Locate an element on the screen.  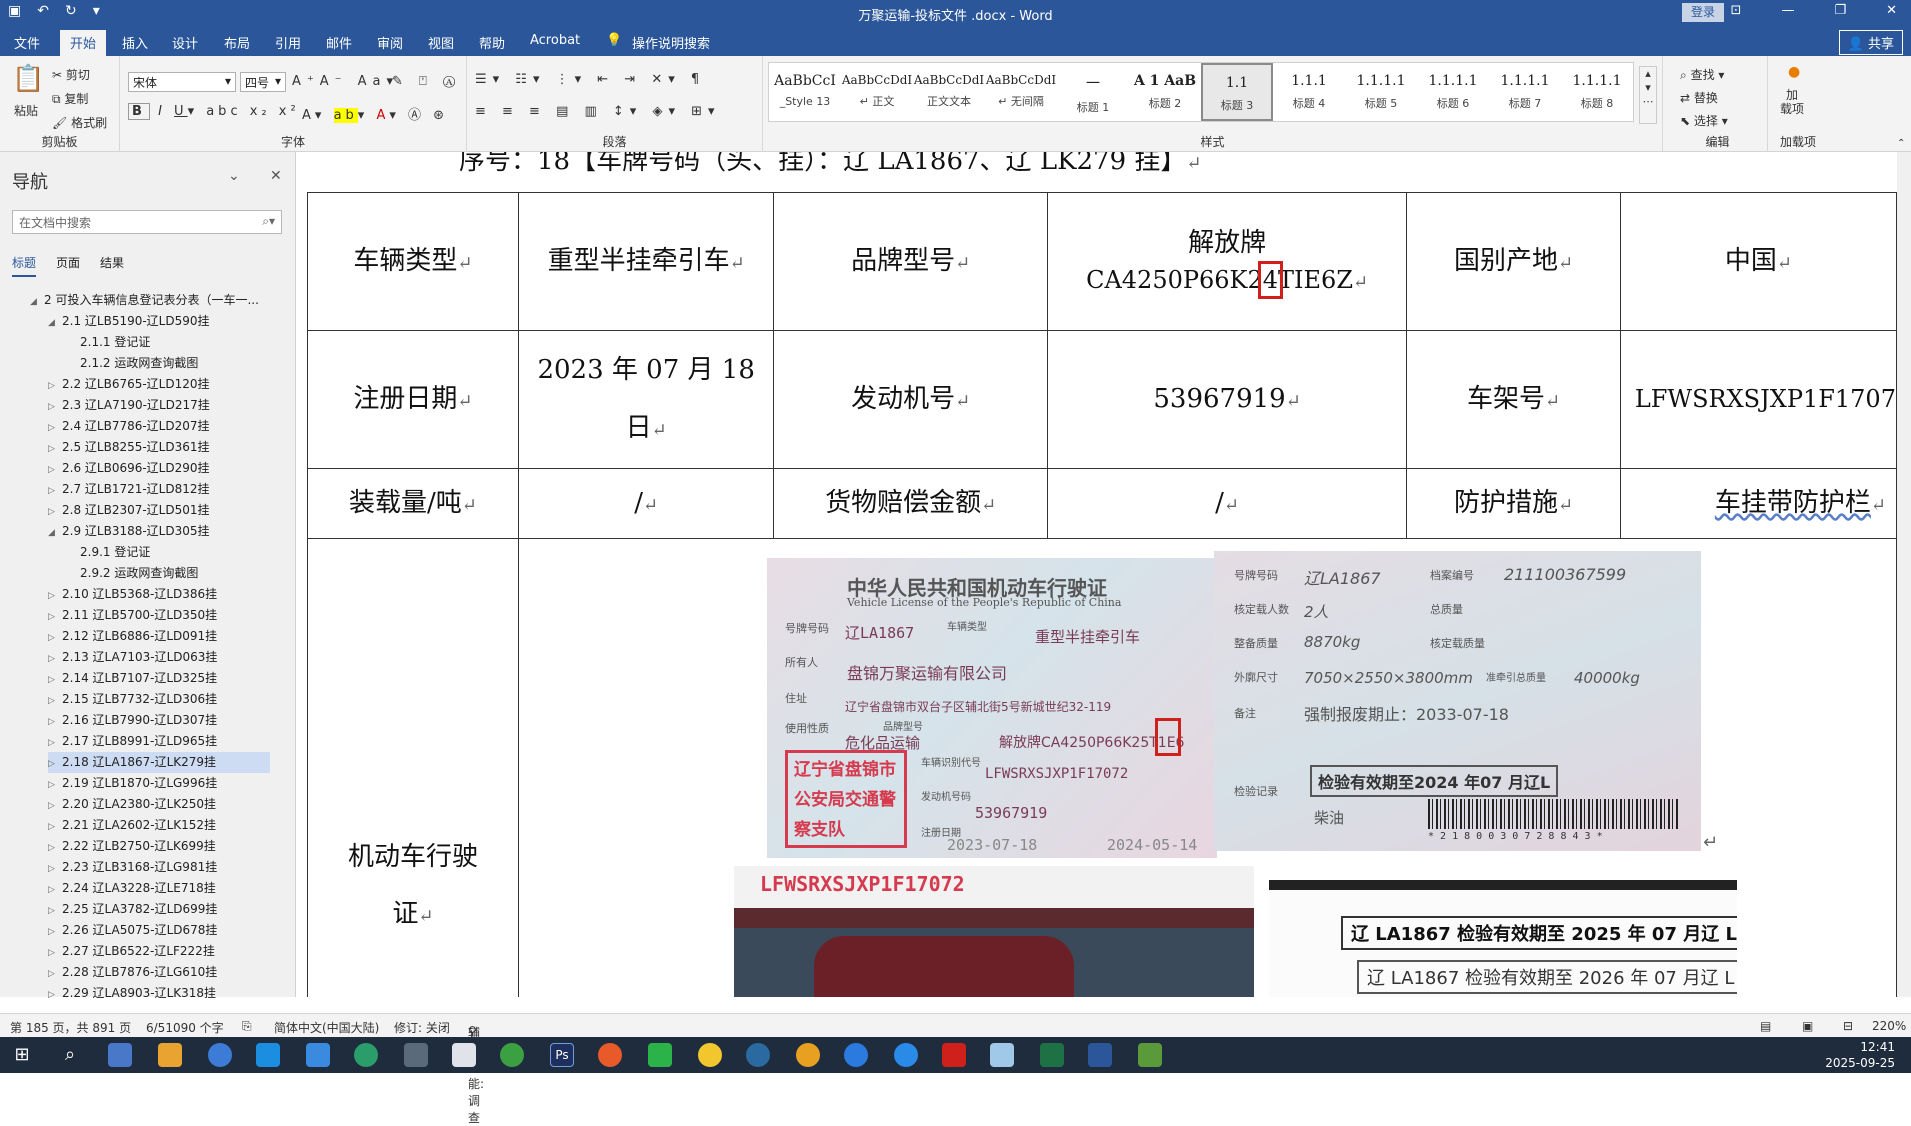
font-size-controls: A⁺A⁻ Aa▾ is located at coordinates (345, 81).